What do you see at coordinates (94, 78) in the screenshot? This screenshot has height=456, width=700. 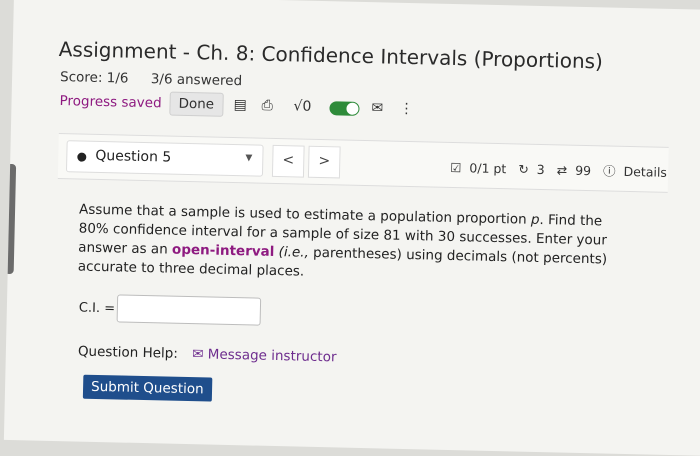 I see `score-text: Score: 1/6` at bounding box center [94, 78].